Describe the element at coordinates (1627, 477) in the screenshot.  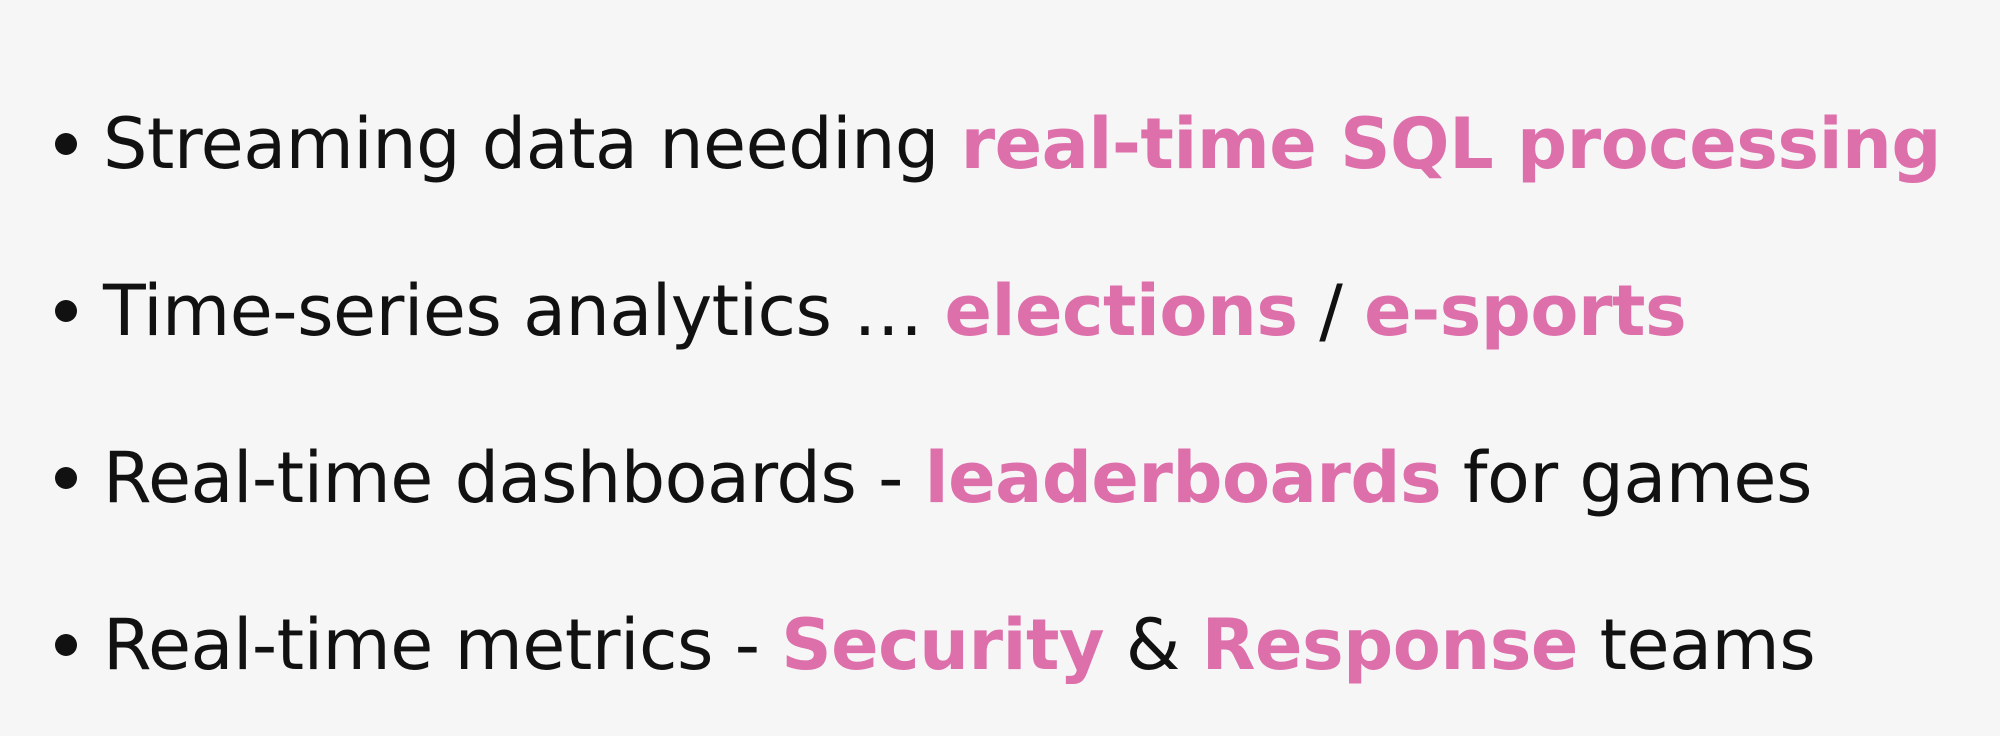
I see `bullet-text-segment: for games` at that location.